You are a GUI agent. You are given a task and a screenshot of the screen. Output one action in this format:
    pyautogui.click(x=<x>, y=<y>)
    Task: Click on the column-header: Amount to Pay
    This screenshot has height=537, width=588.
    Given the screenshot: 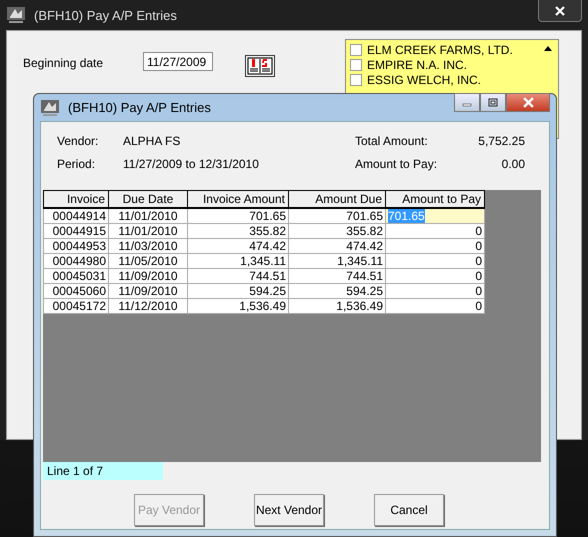 What is the action you would take?
    pyautogui.click(x=435, y=199)
    